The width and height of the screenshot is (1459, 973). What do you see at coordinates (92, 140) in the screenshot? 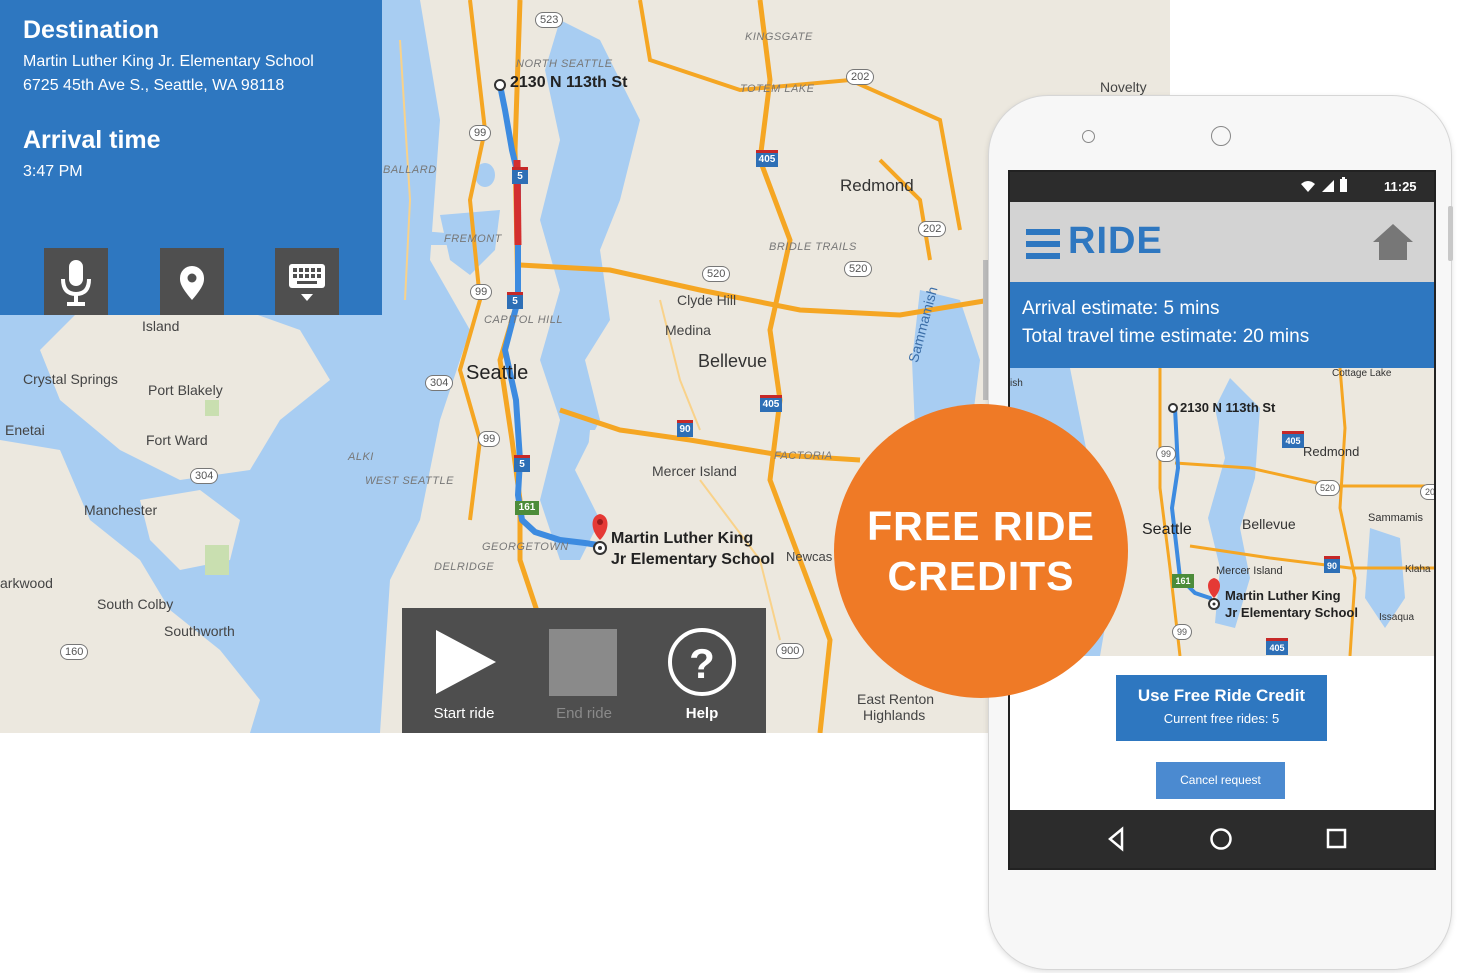
I see `arrival-heading: Arrival time` at bounding box center [92, 140].